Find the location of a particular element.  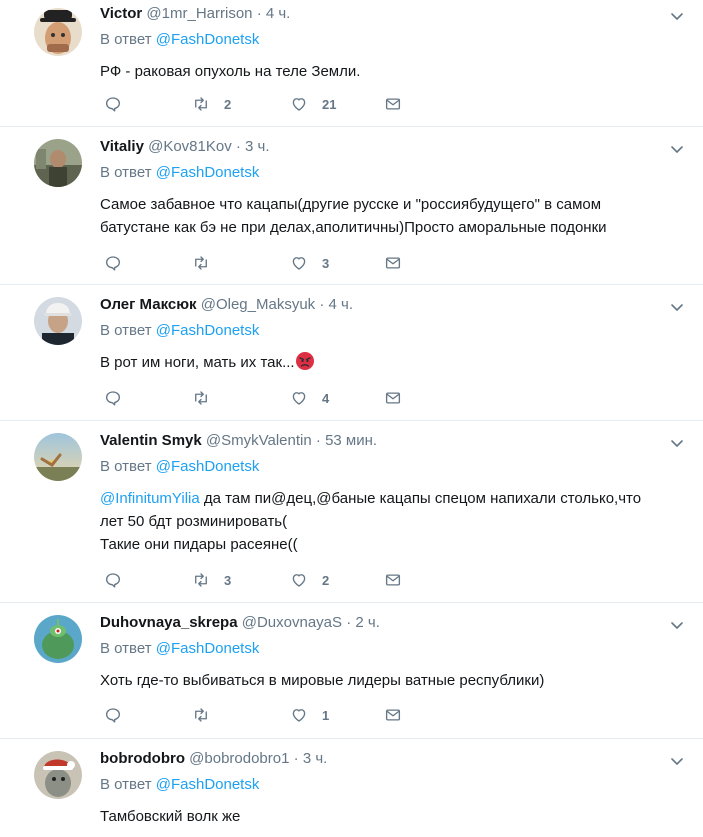

like-icon is located at coordinates (299, 715).